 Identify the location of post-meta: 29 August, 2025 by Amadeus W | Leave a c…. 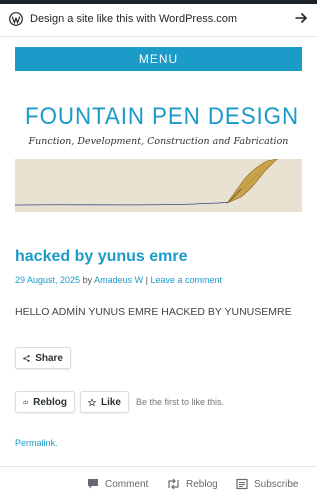
(118, 280).